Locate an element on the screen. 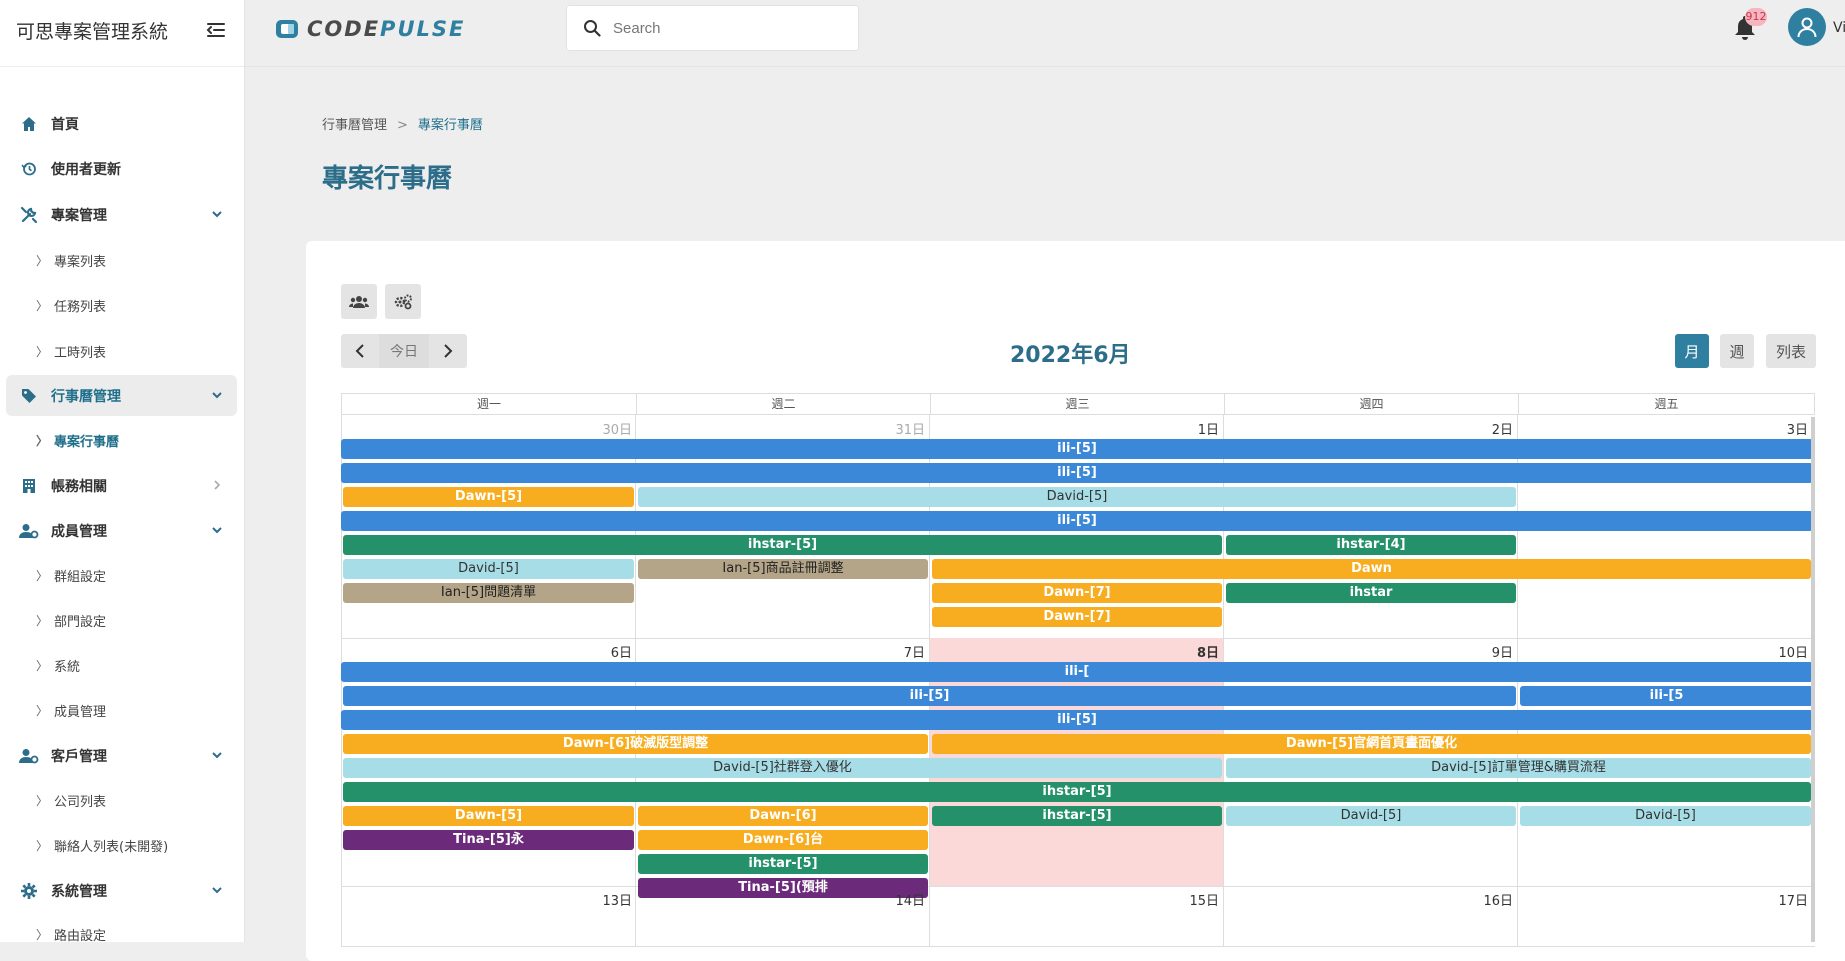 The width and height of the screenshot is (1845, 961). calendar-event: ihstar-[4] is located at coordinates (1371, 545).